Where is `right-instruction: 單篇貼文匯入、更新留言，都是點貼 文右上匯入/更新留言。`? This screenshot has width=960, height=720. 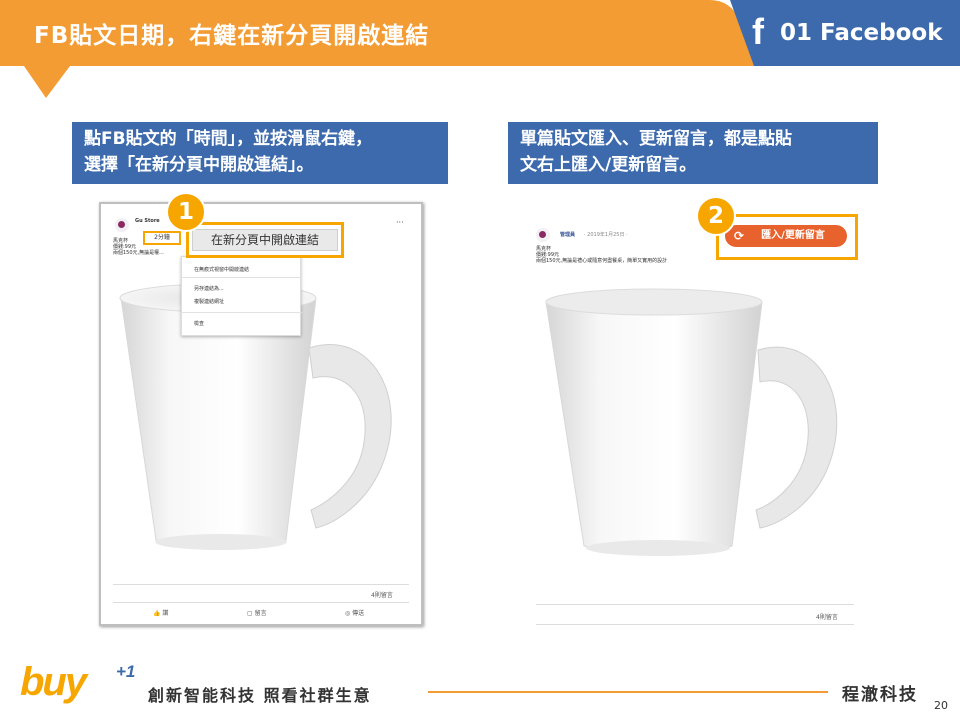 right-instruction: 單篇貼文匯入、更新留言，都是點貼 文右上匯入/更新留言。 is located at coordinates (693, 153).